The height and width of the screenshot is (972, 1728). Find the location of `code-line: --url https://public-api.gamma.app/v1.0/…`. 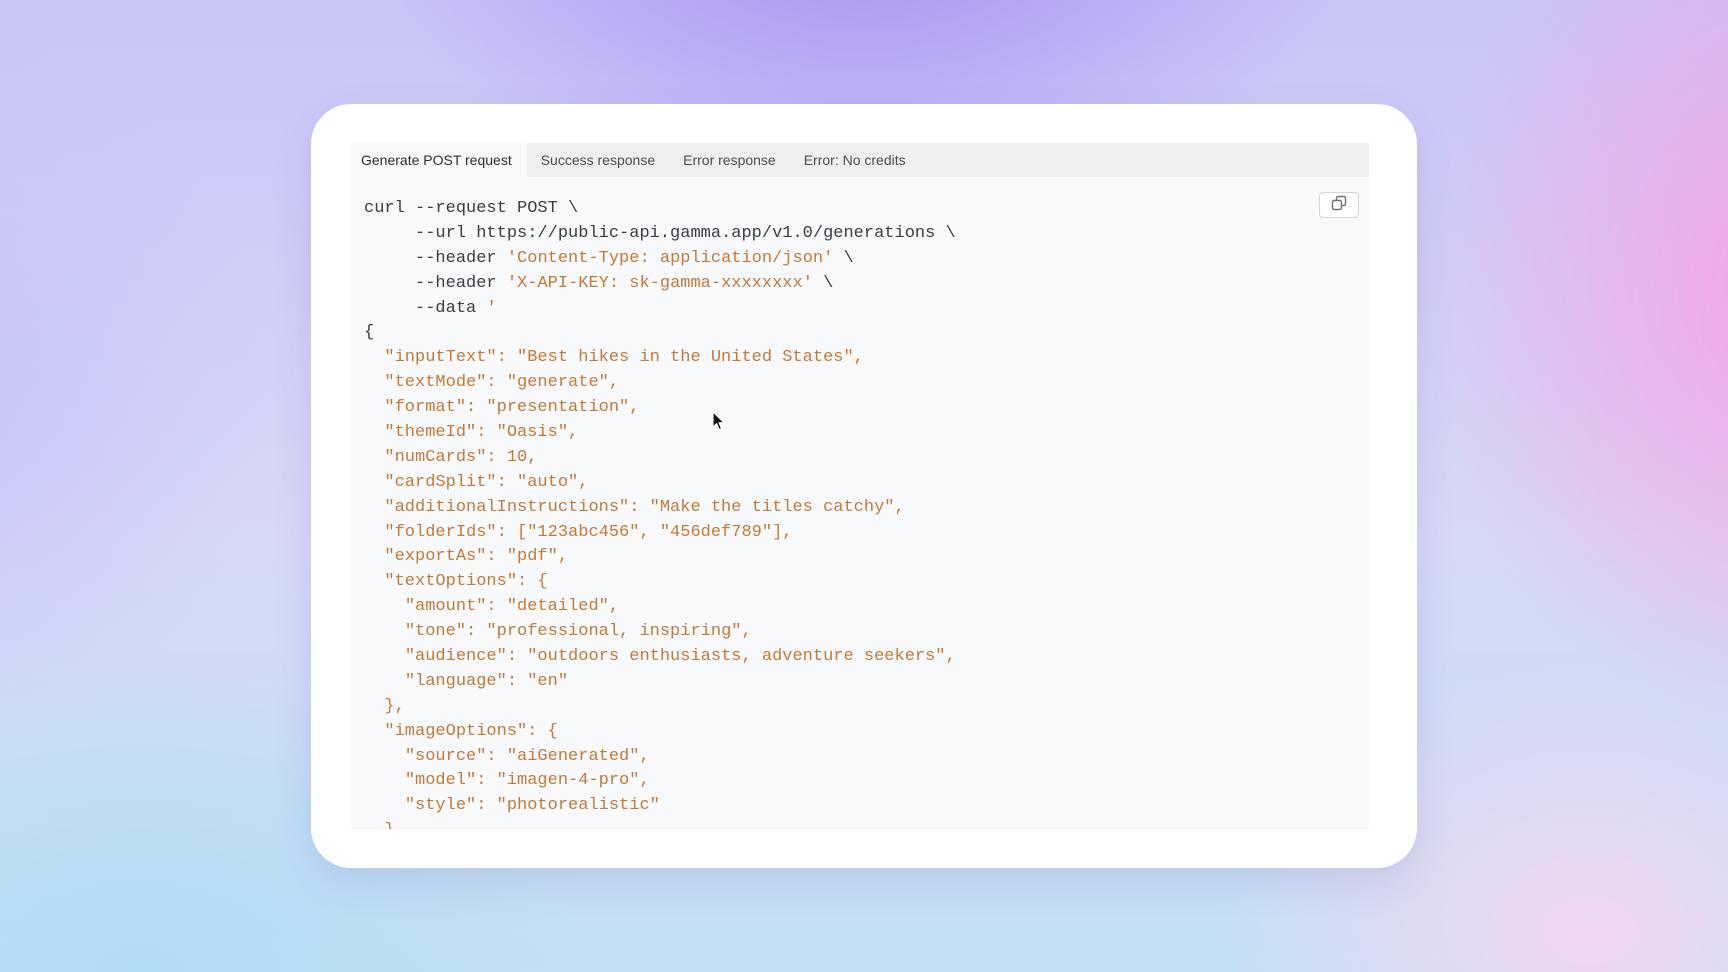

code-line: --url https://public-api.gamma.app/v1.0/… is located at coordinates (660, 234).